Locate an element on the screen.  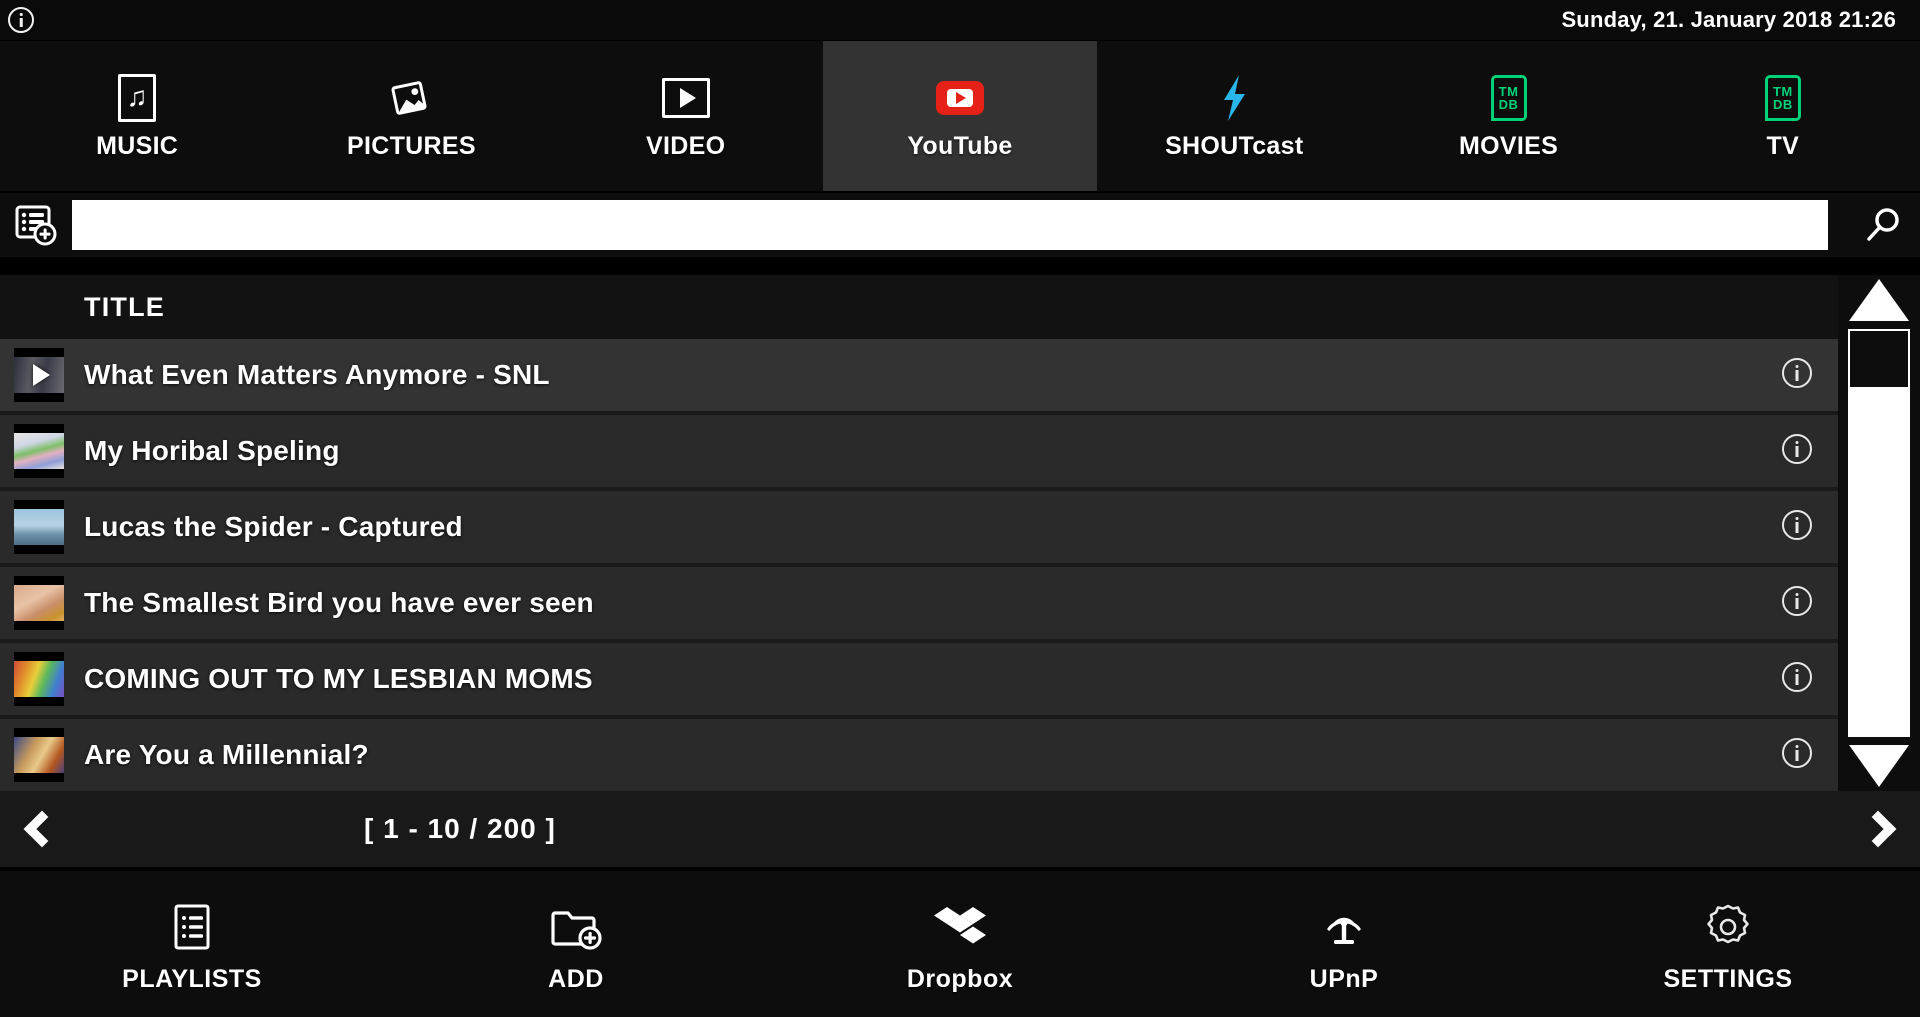
video-play-icon is located at coordinates (685, 98).